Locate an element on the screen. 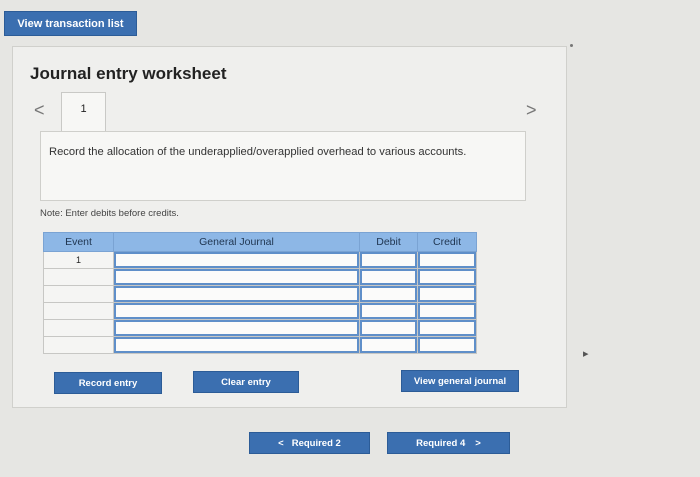 The height and width of the screenshot is (477, 700). note-text: Note: Enter debits before credits. is located at coordinates (109, 213).